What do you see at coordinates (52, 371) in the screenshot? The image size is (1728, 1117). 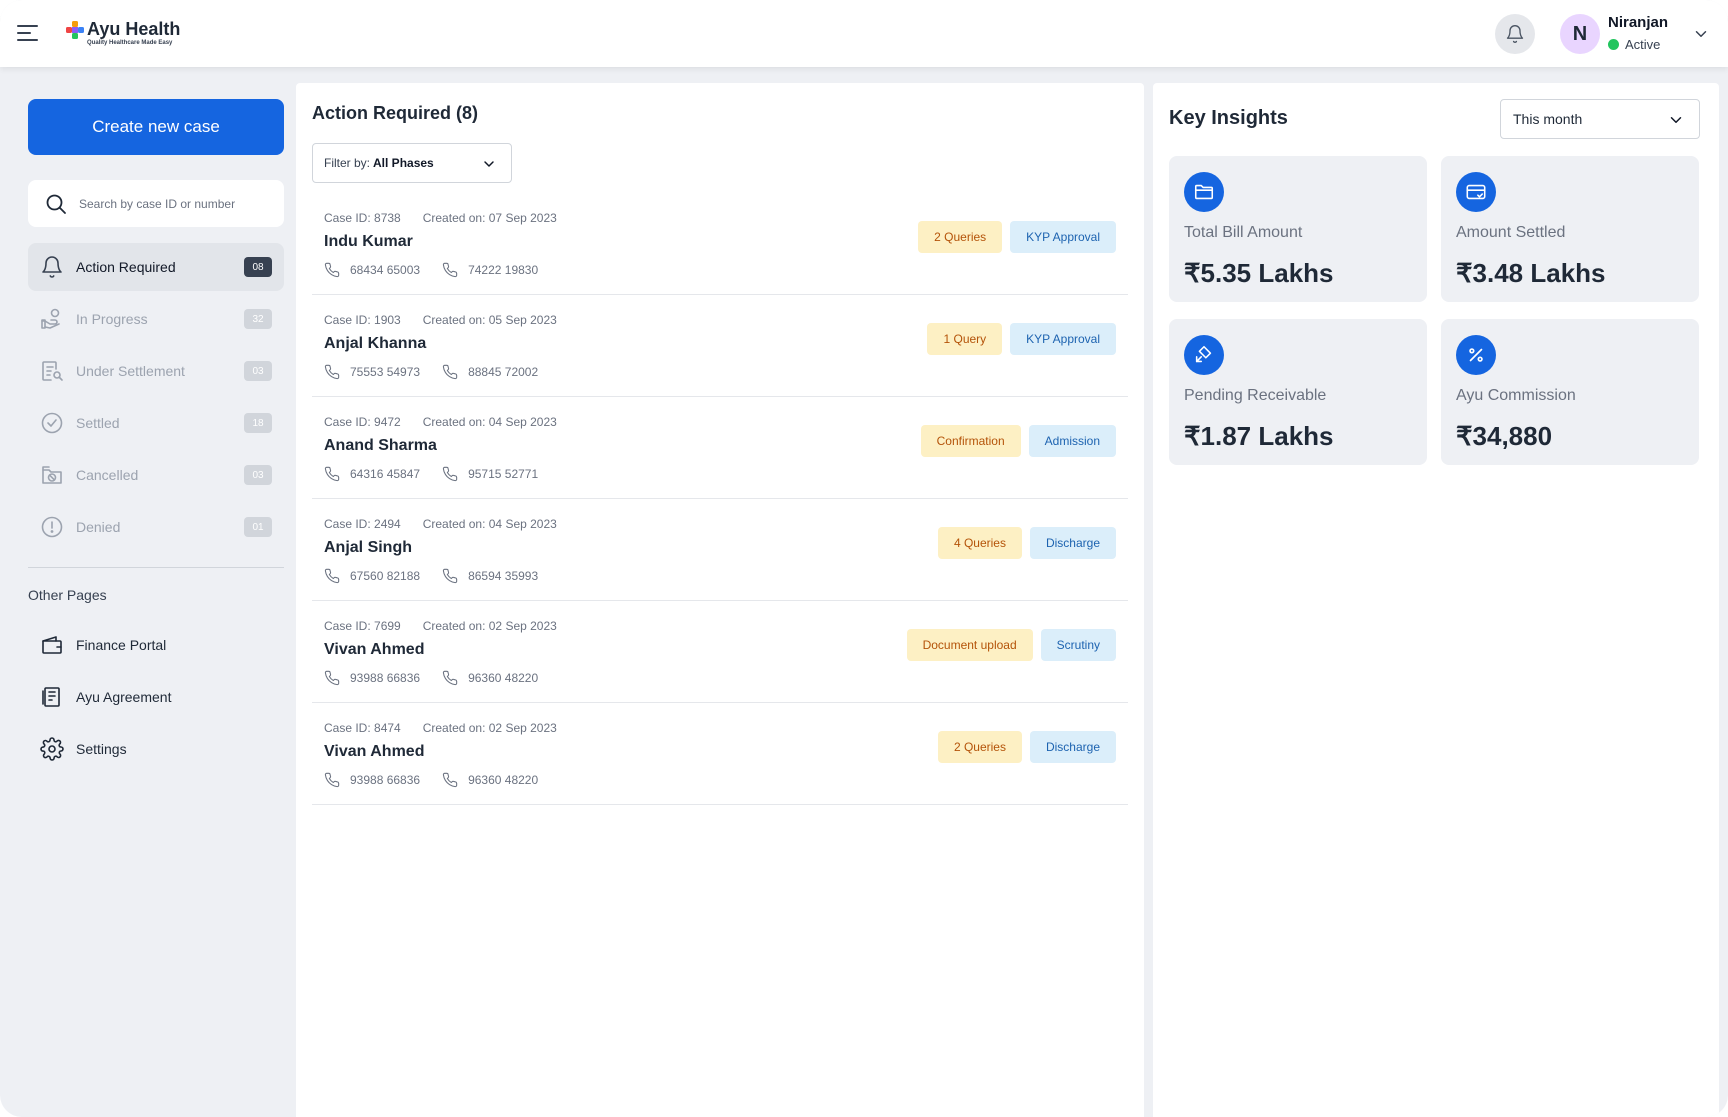 I see `document-search-icon` at bounding box center [52, 371].